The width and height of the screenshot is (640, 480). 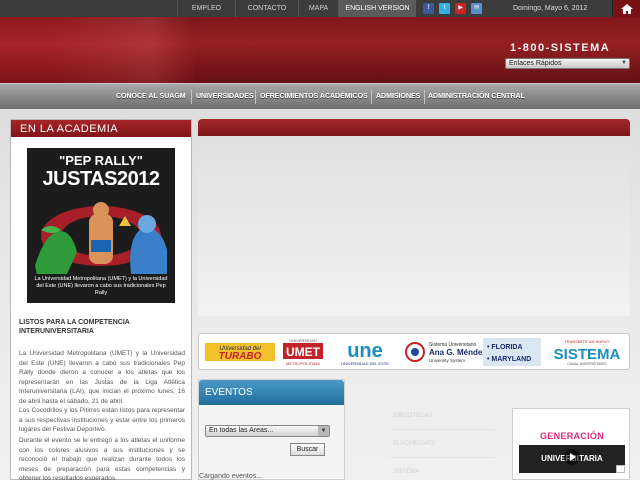 I want to click on facebook-icon: f, so click(x=428, y=8).